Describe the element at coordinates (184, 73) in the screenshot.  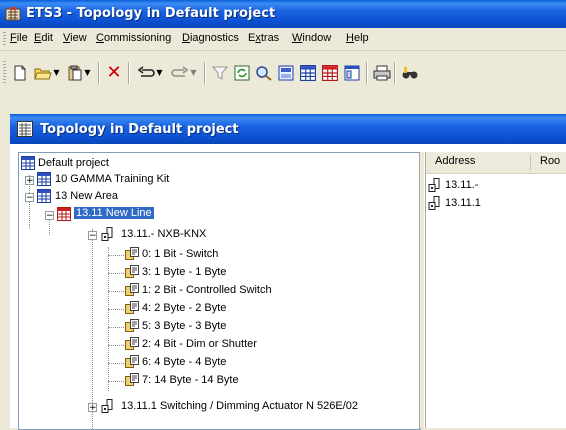
I see `redo-icon: ▼` at that location.